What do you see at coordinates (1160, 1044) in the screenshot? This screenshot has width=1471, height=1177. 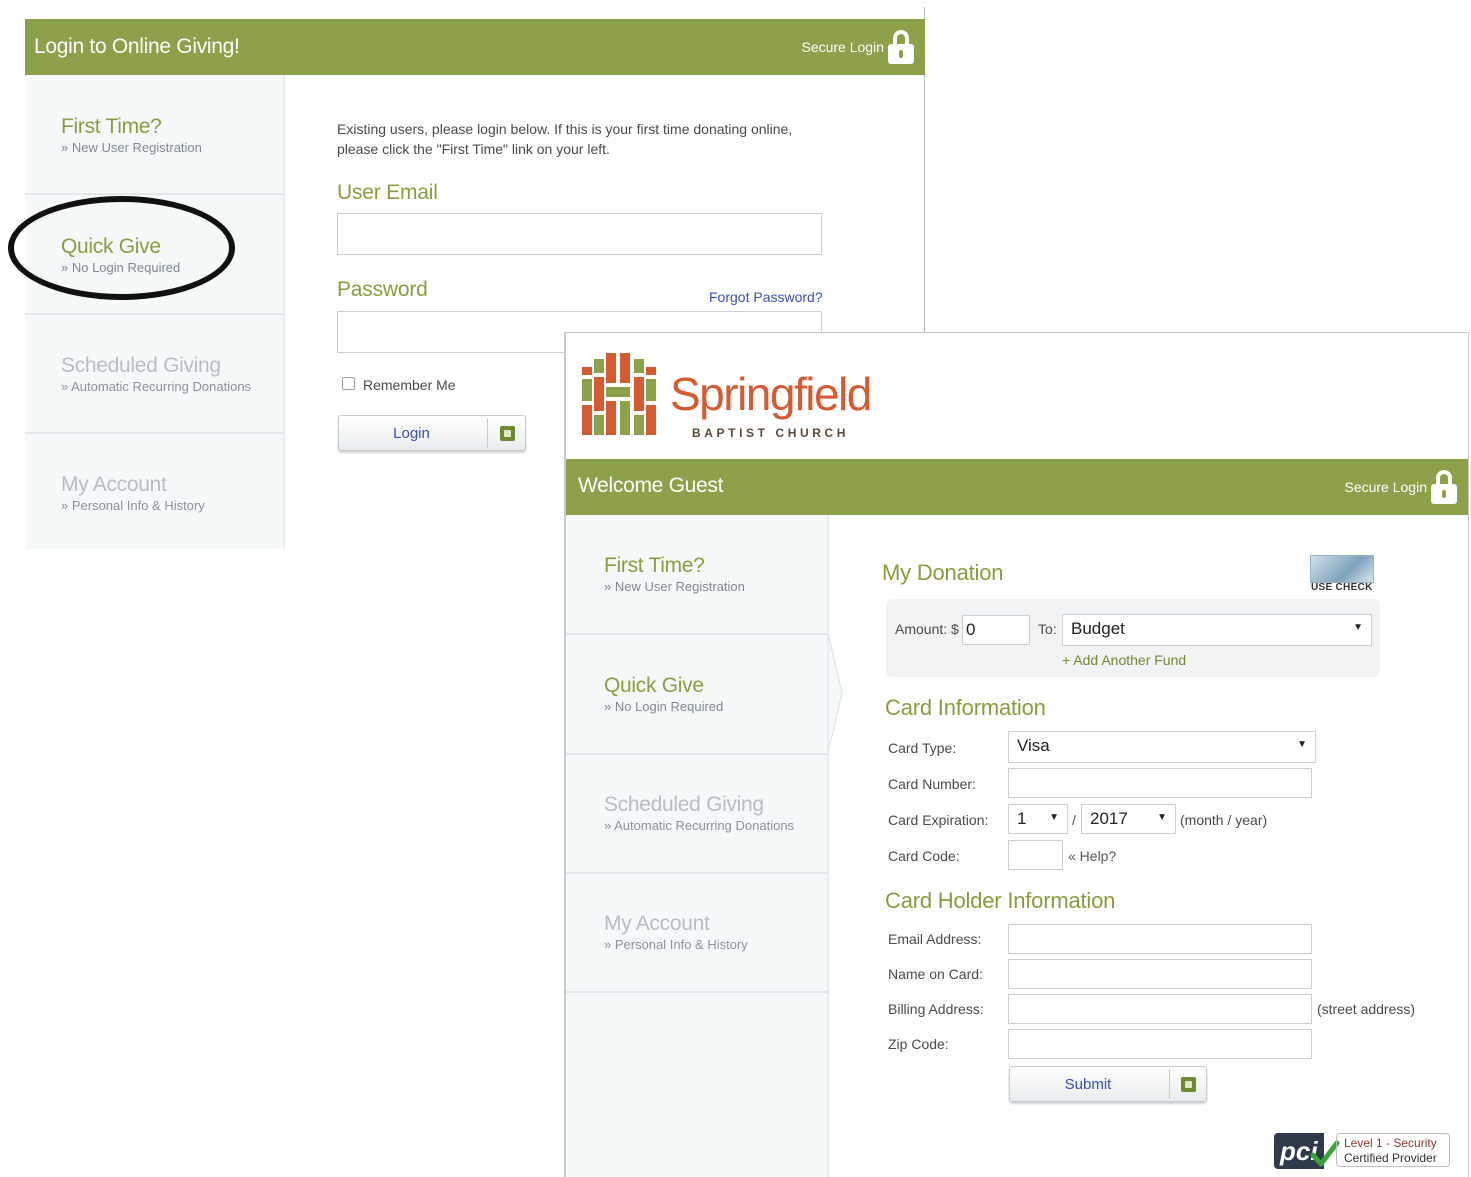 I see `zip-code-input` at bounding box center [1160, 1044].